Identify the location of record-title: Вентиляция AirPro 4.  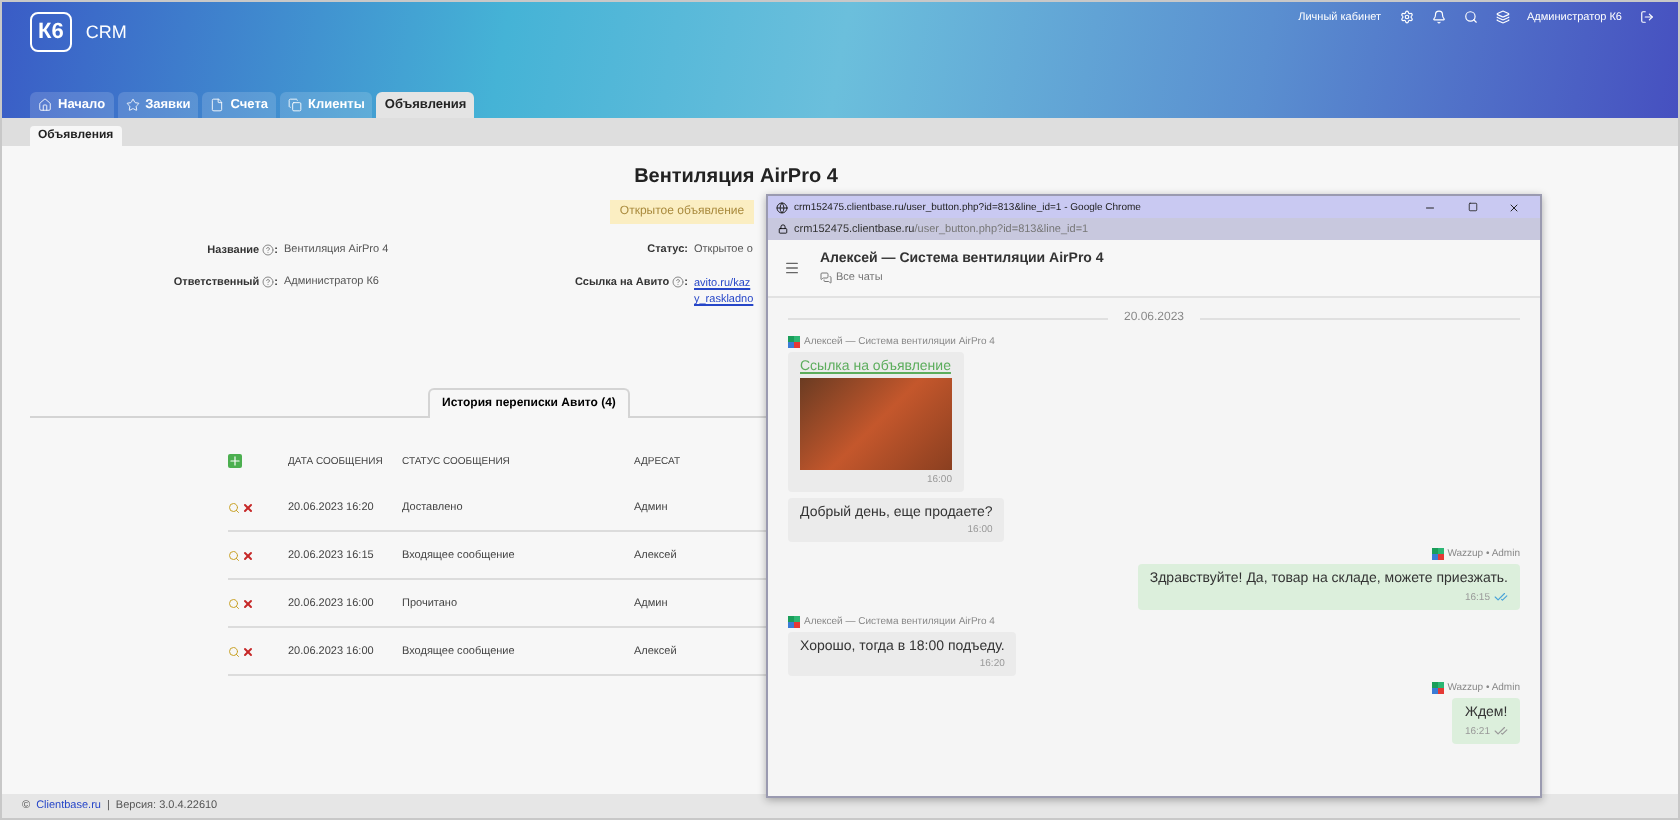
(736, 177).